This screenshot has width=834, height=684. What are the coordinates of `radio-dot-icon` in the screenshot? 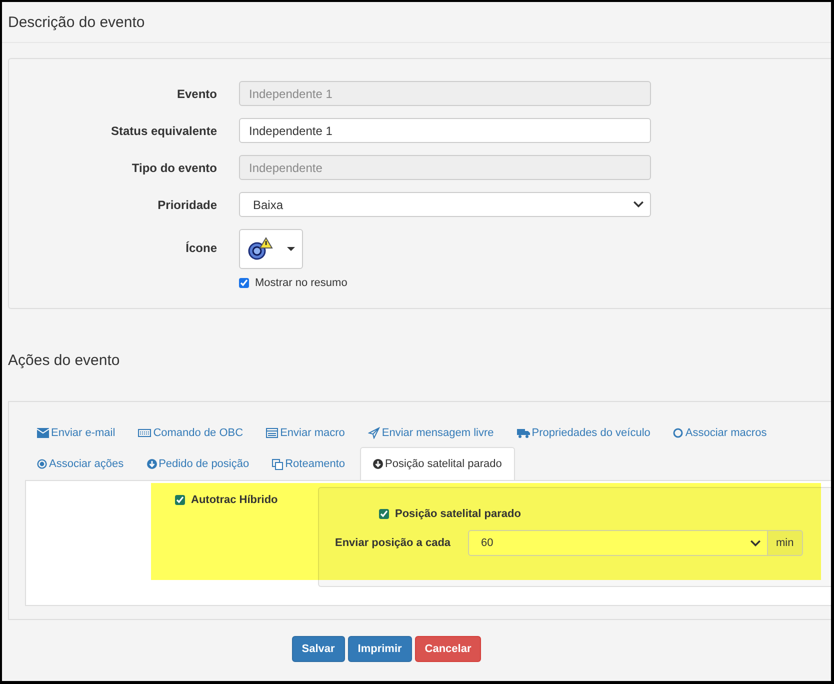 It's located at (42, 464).